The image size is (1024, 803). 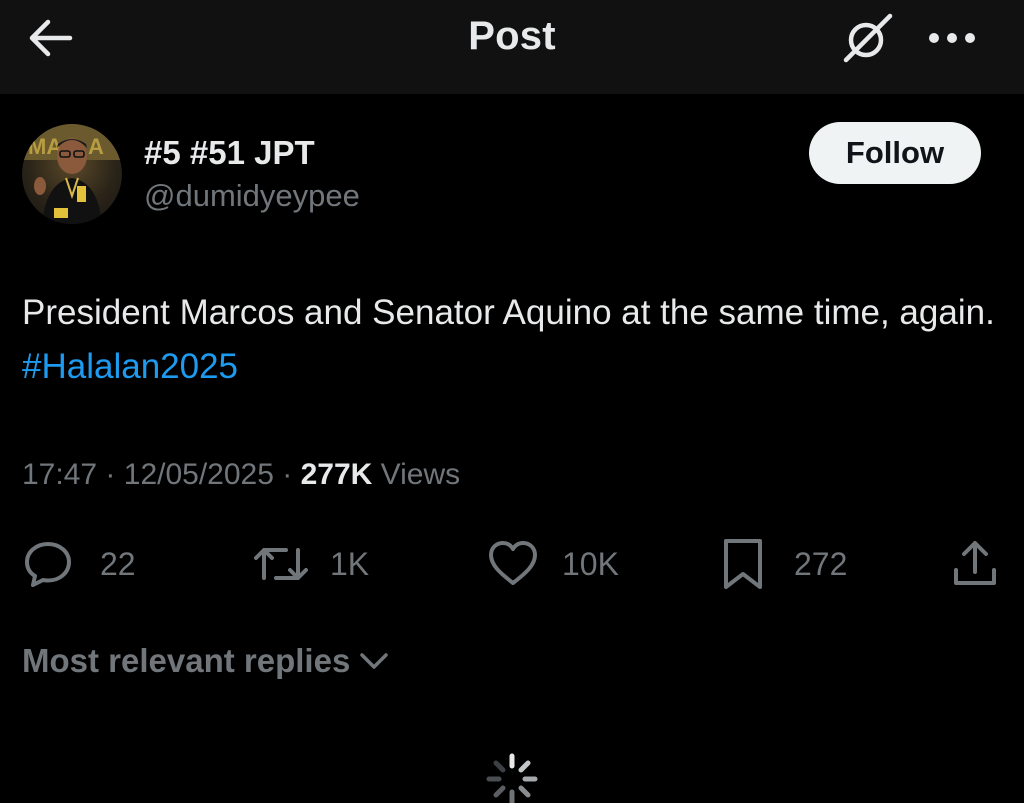 I want to click on post-date: 12/05/2025, so click(x=198, y=474).